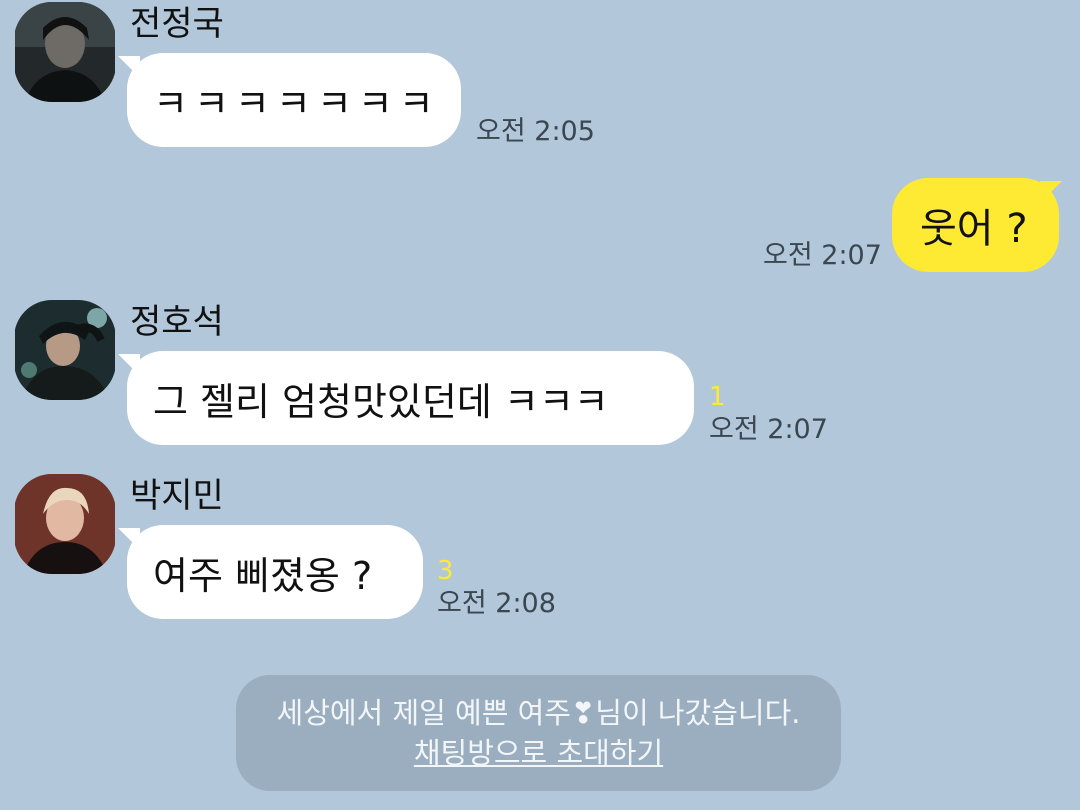 The height and width of the screenshot is (810, 1080). Describe the element at coordinates (538, 753) in the screenshot. I see `invite-to-chat-link: 채팅방으로 초대하기` at that location.